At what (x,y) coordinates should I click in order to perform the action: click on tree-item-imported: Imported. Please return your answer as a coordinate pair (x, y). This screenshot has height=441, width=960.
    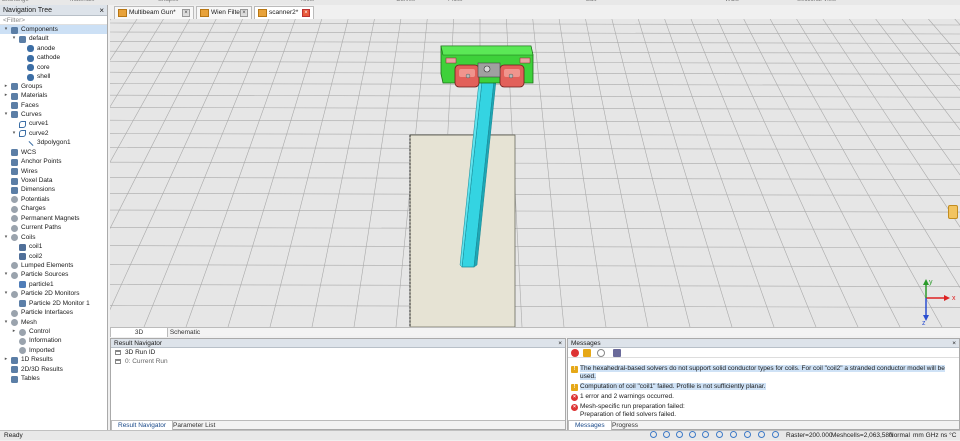
    Looking at the image, I should click on (53, 350).